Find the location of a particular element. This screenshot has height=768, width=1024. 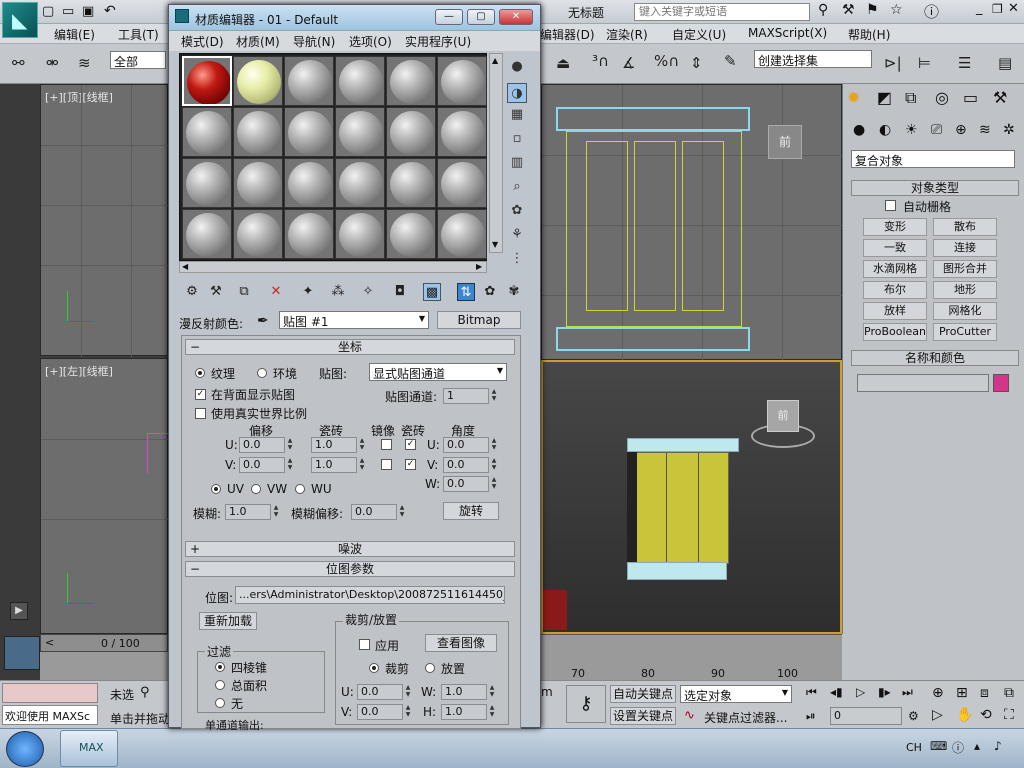

graphite-toggle-icon: ▤ is located at coordinates (1005, 63).